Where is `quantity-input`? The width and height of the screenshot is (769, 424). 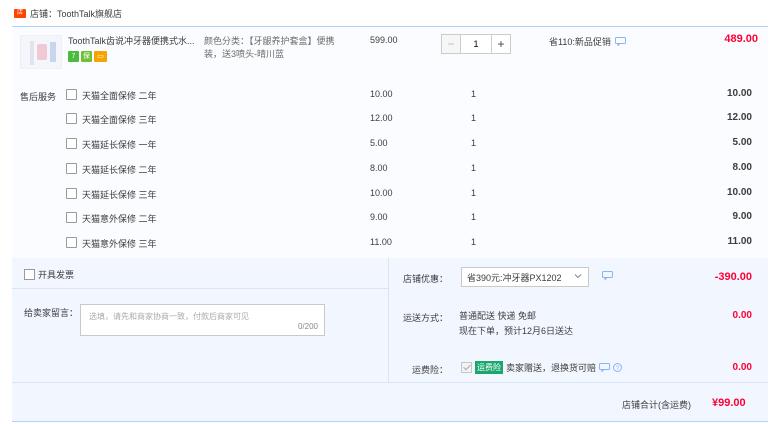 quantity-input is located at coordinates (476, 44).